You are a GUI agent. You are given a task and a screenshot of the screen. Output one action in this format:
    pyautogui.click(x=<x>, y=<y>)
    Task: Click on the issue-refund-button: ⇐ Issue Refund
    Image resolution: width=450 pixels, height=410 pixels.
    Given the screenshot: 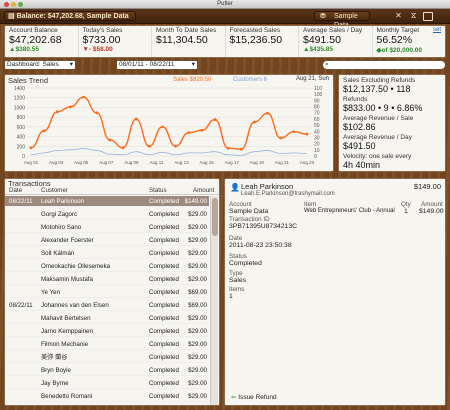 What is the action you would take?
    pyautogui.click(x=254, y=397)
    